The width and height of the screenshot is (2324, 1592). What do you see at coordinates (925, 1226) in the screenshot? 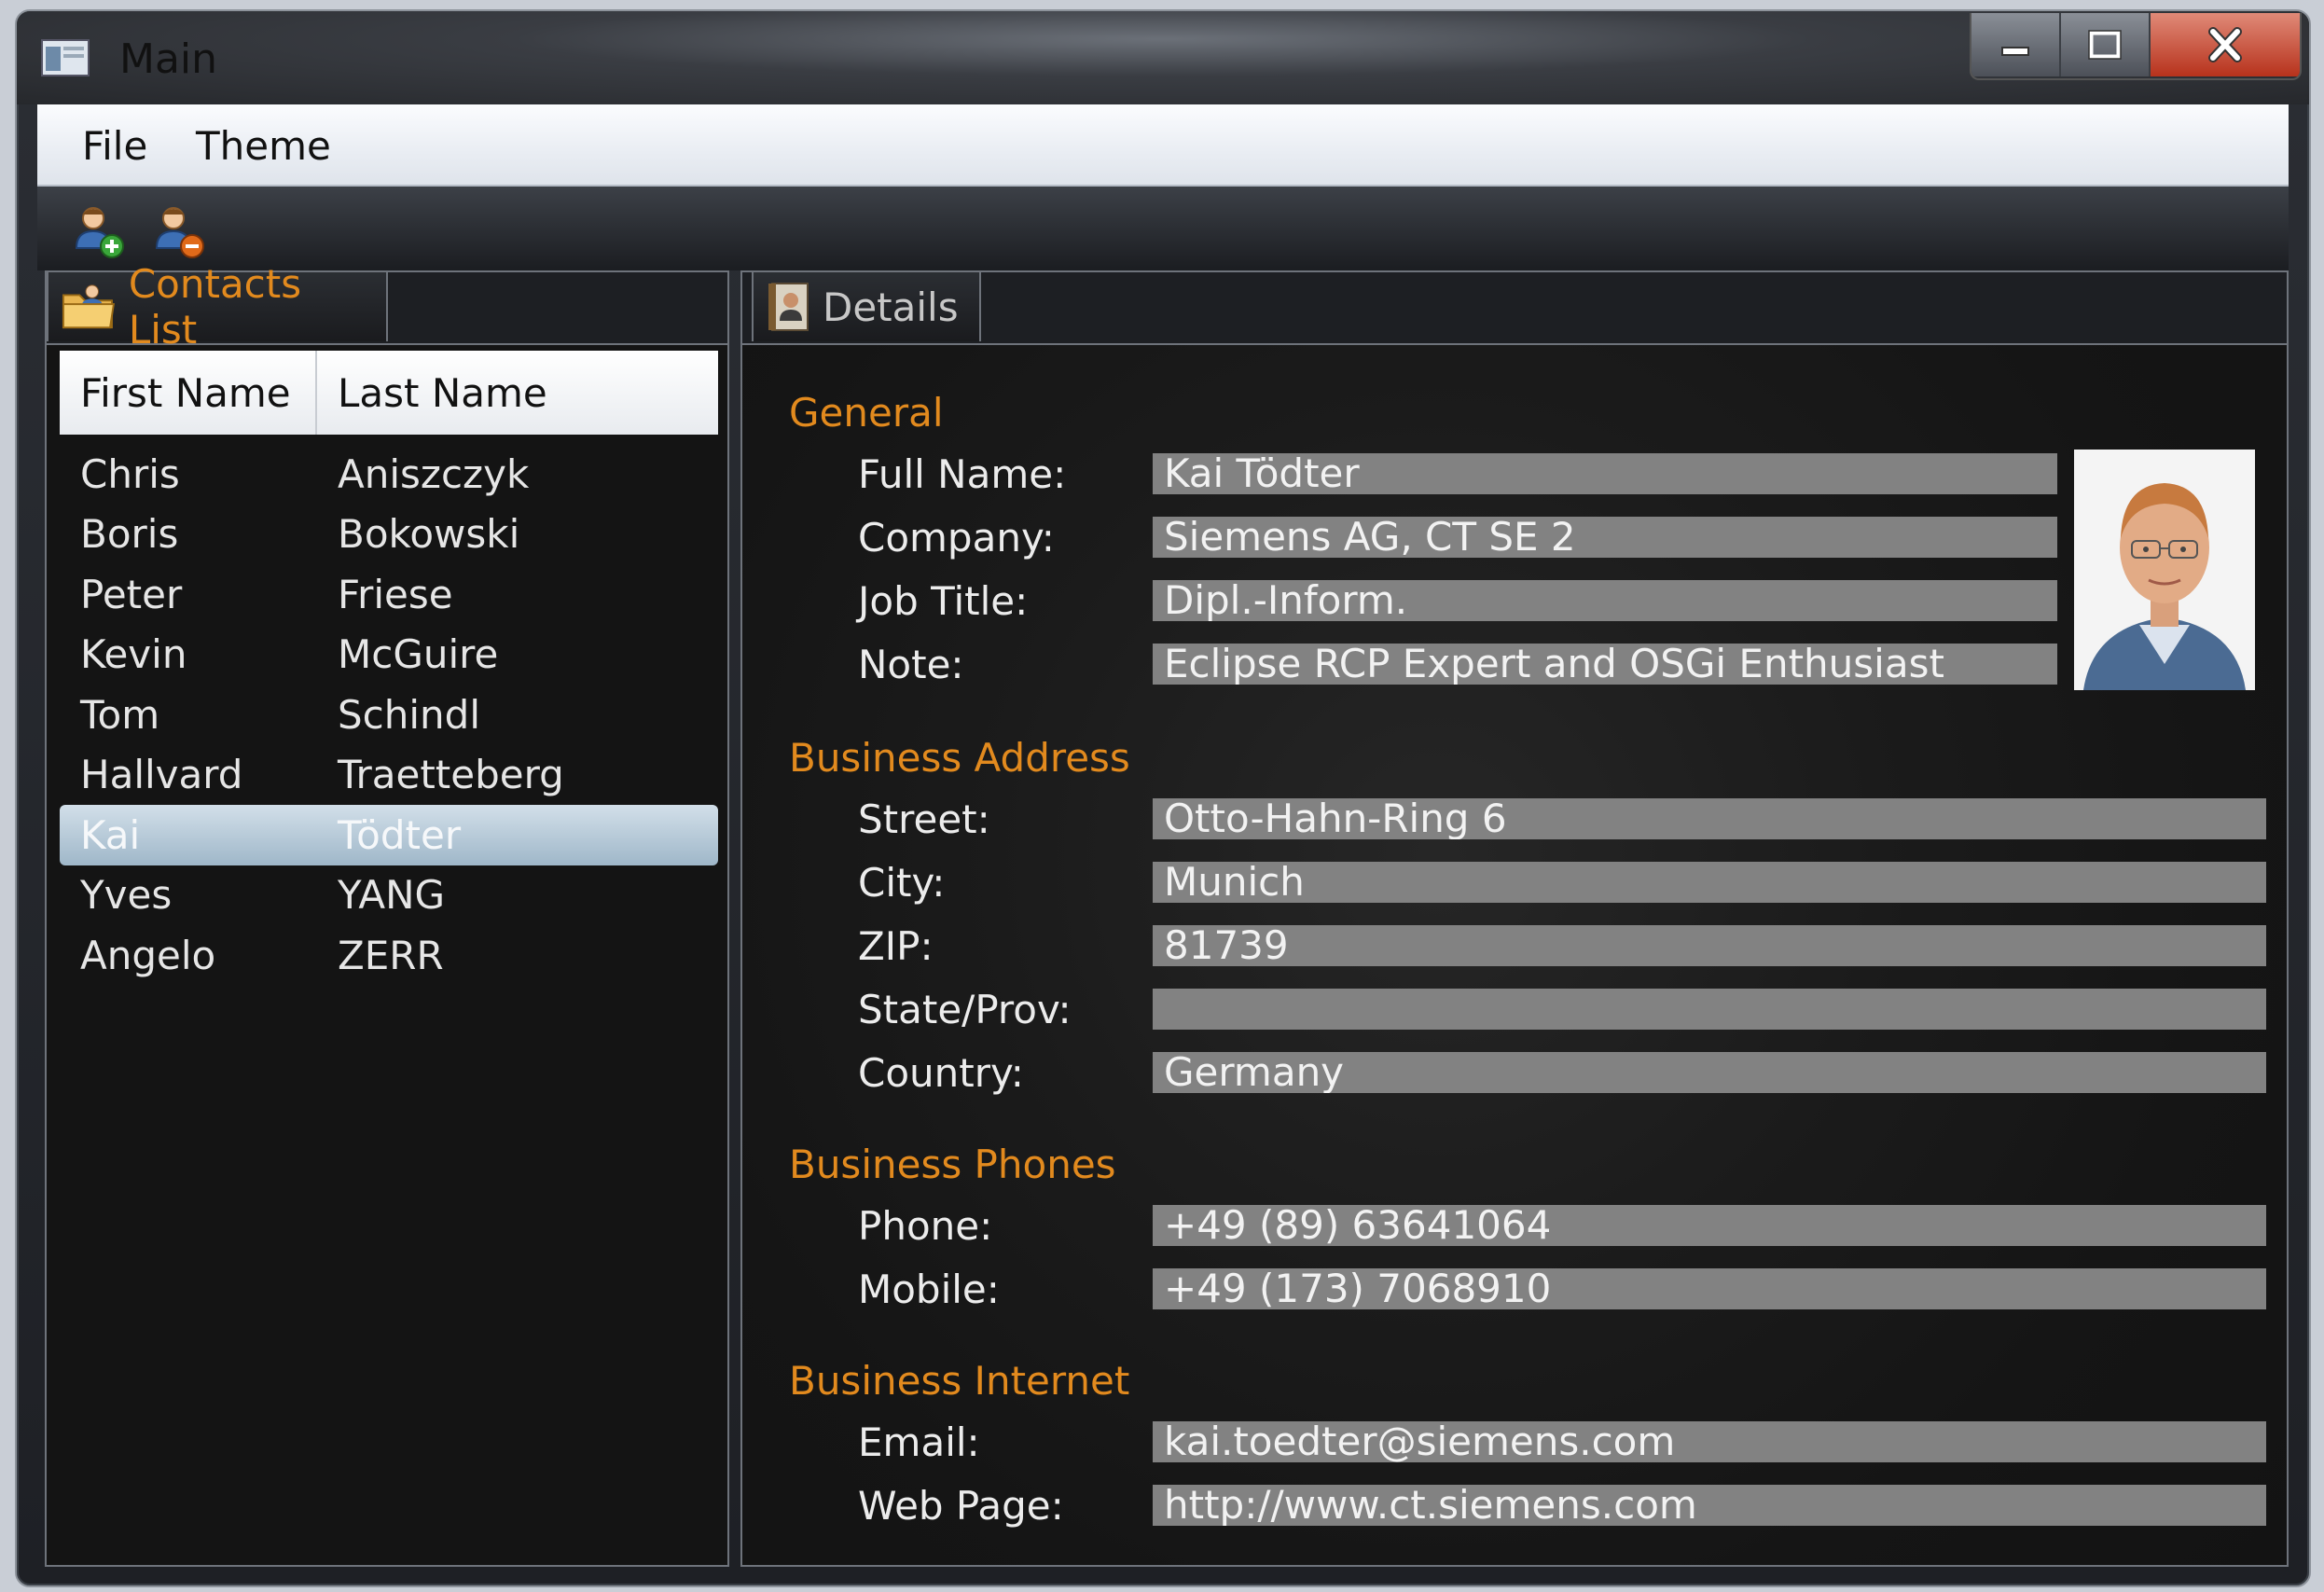
I see `phone-label: Phone:` at bounding box center [925, 1226].